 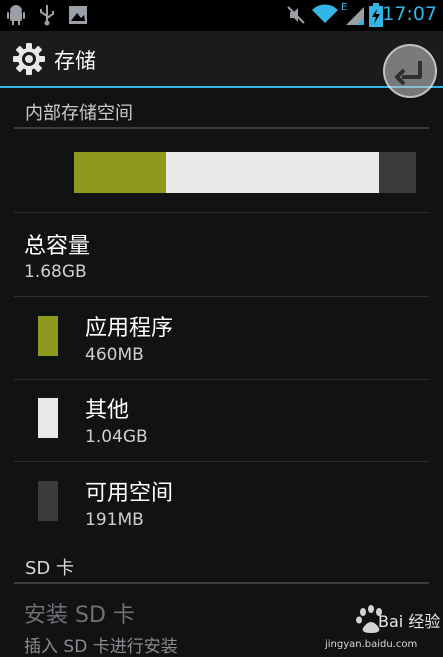 What do you see at coordinates (409, 621) in the screenshot?
I see `watermark-brand: Bai 经验` at bounding box center [409, 621].